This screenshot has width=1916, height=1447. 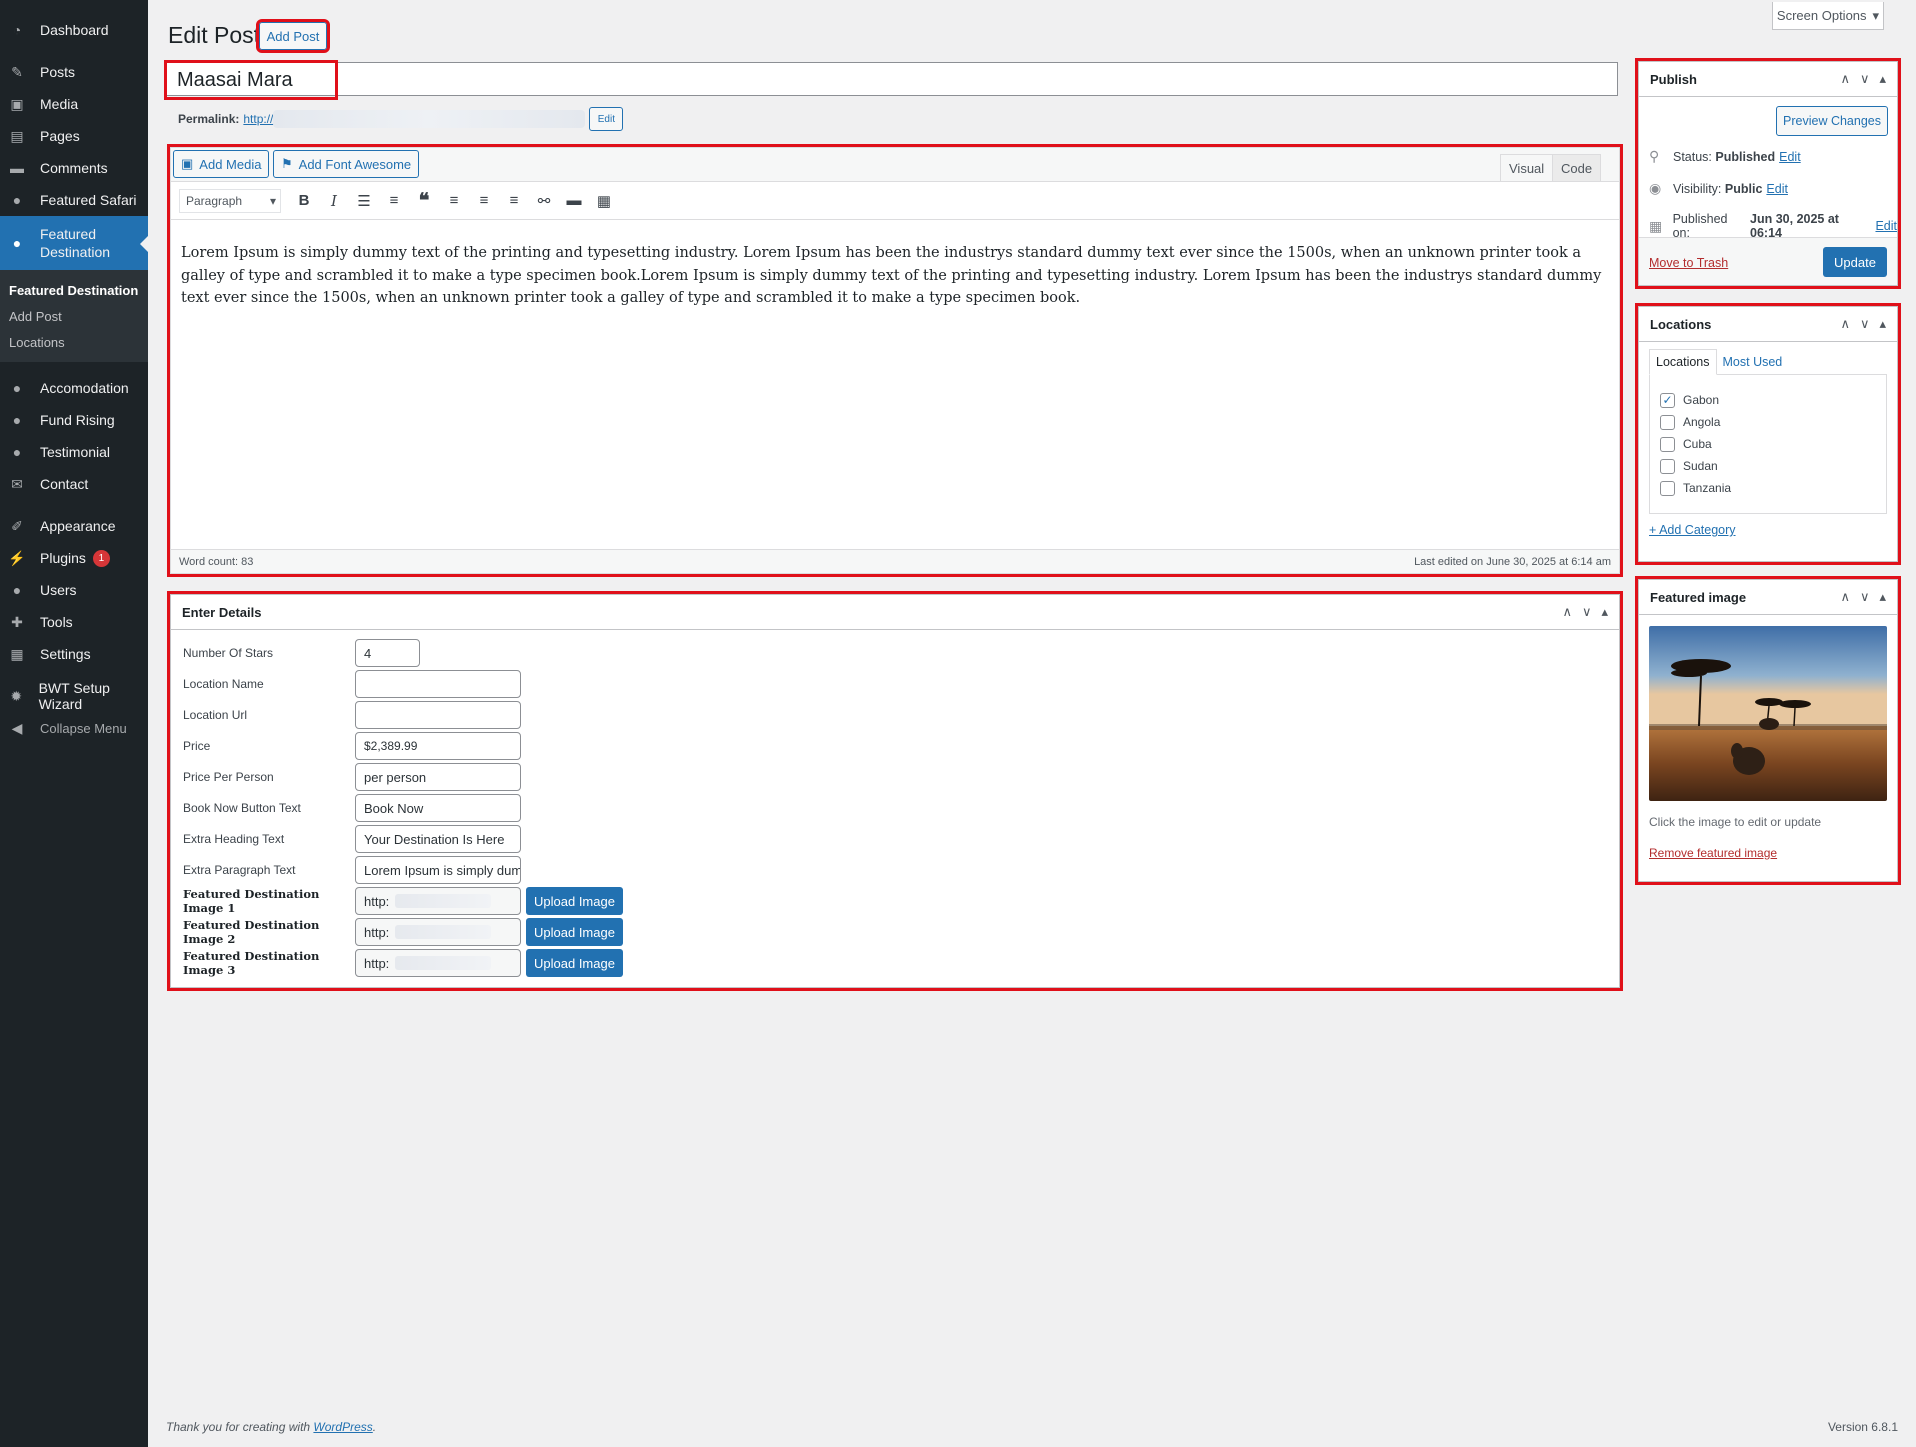 What do you see at coordinates (387, 653) in the screenshot?
I see `number-of-stars-input: 4` at bounding box center [387, 653].